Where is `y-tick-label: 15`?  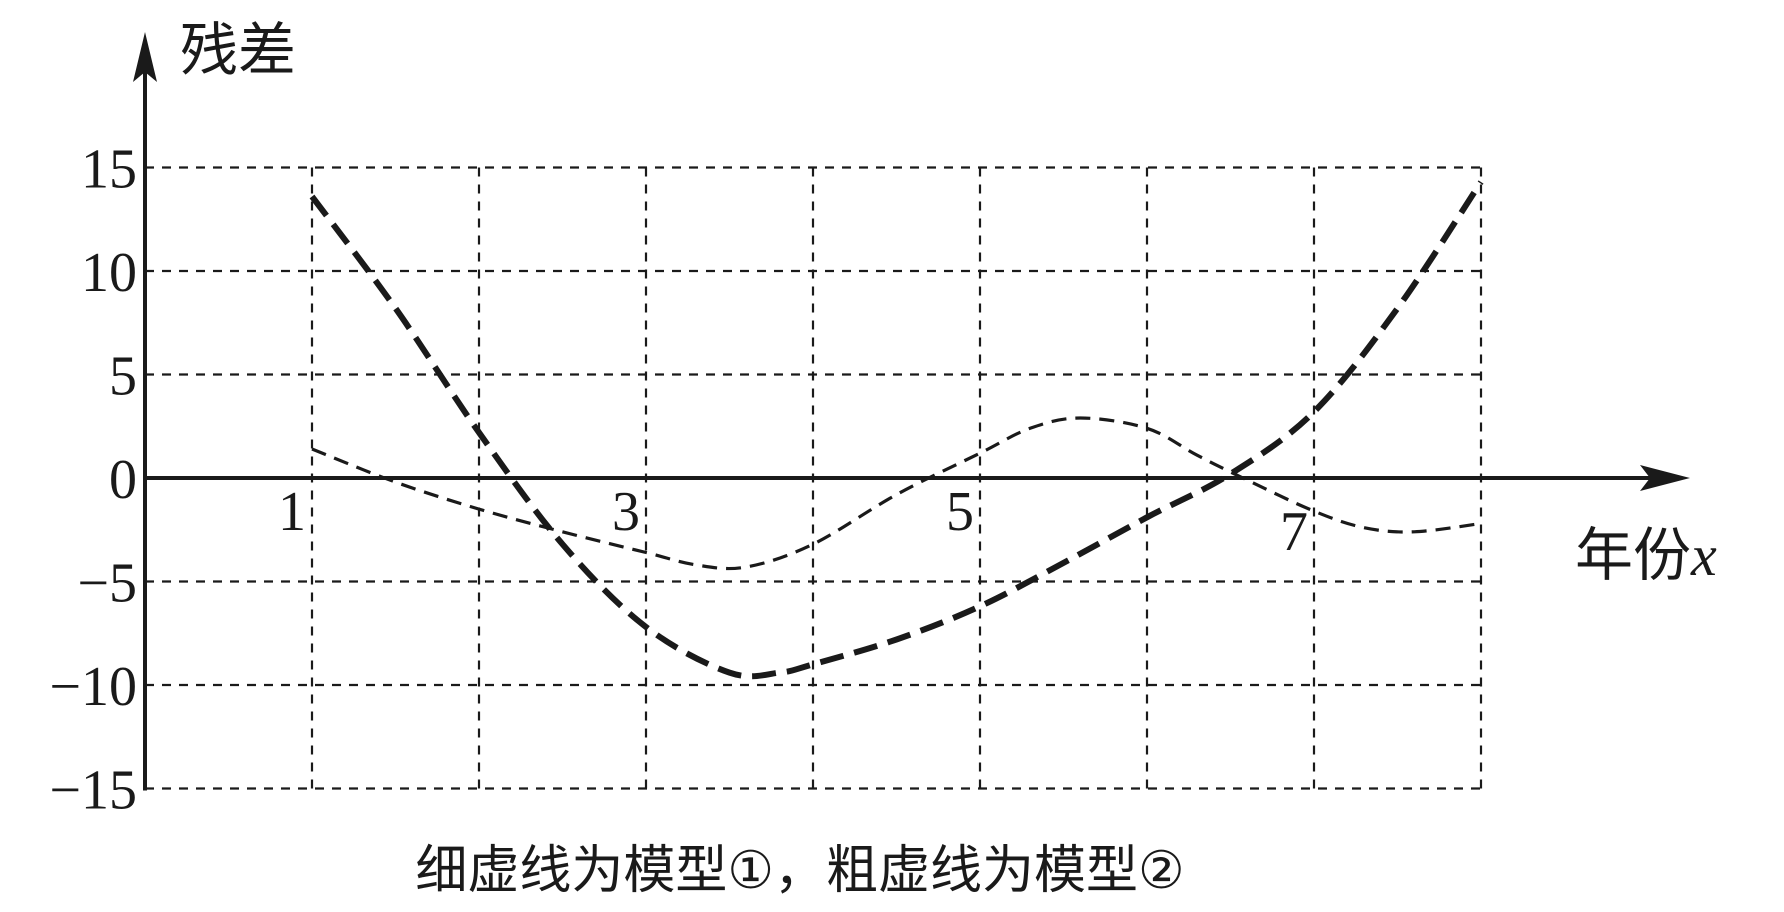 y-tick-label: 15 is located at coordinates (109, 170).